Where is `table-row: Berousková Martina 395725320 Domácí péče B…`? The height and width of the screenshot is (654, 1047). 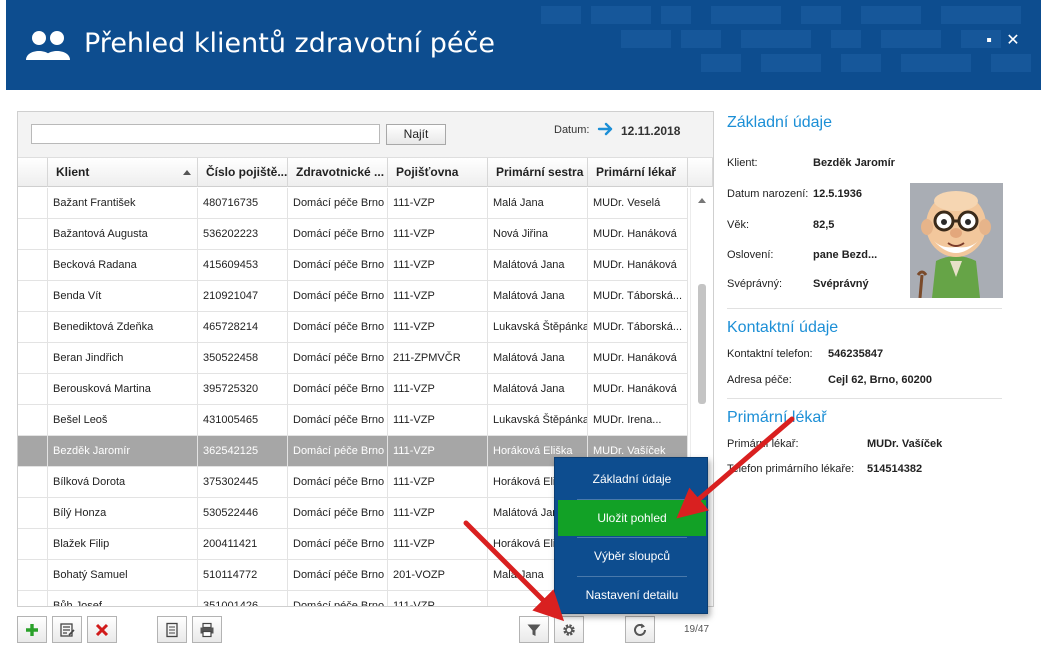 table-row: Berousková Martina 395725320 Domácí péče B… is located at coordinates (353, 389).